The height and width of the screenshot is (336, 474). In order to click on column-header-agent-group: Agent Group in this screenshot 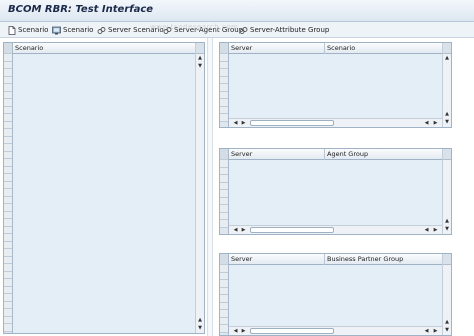, I will do `click(384, 154)`.